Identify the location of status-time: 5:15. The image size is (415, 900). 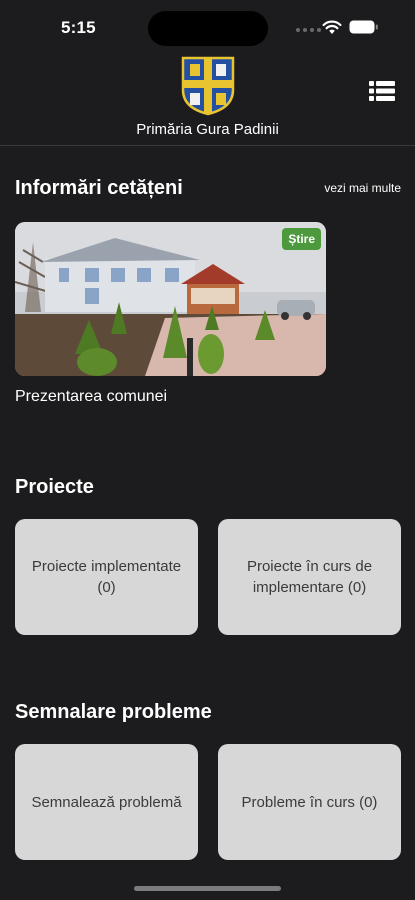
(78, 27).